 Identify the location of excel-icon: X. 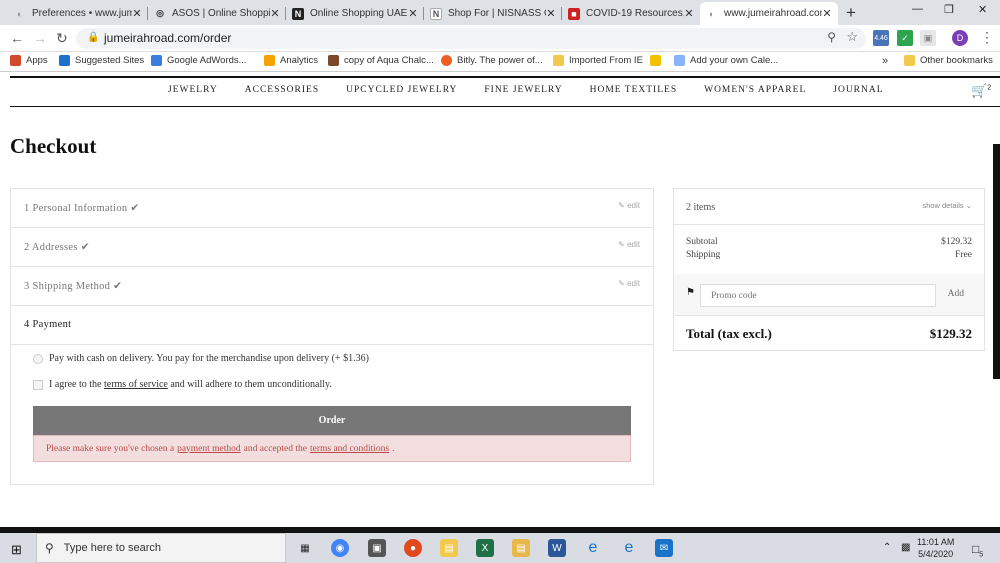
(485, 548).